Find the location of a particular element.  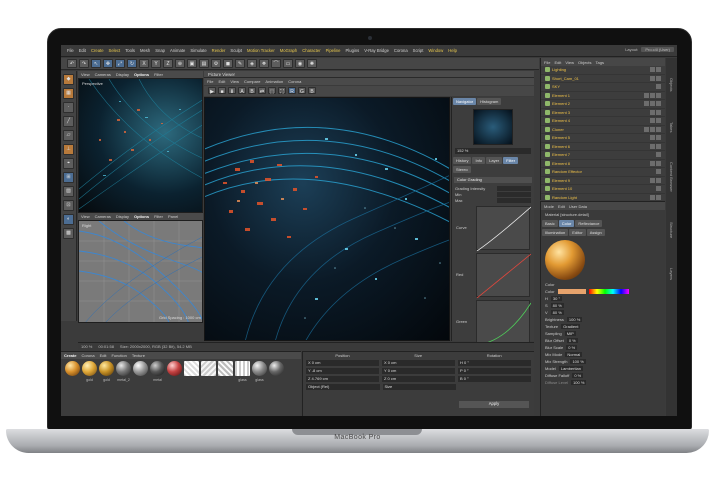

vp-menu-options: Options is located at coordinates (141, 74).